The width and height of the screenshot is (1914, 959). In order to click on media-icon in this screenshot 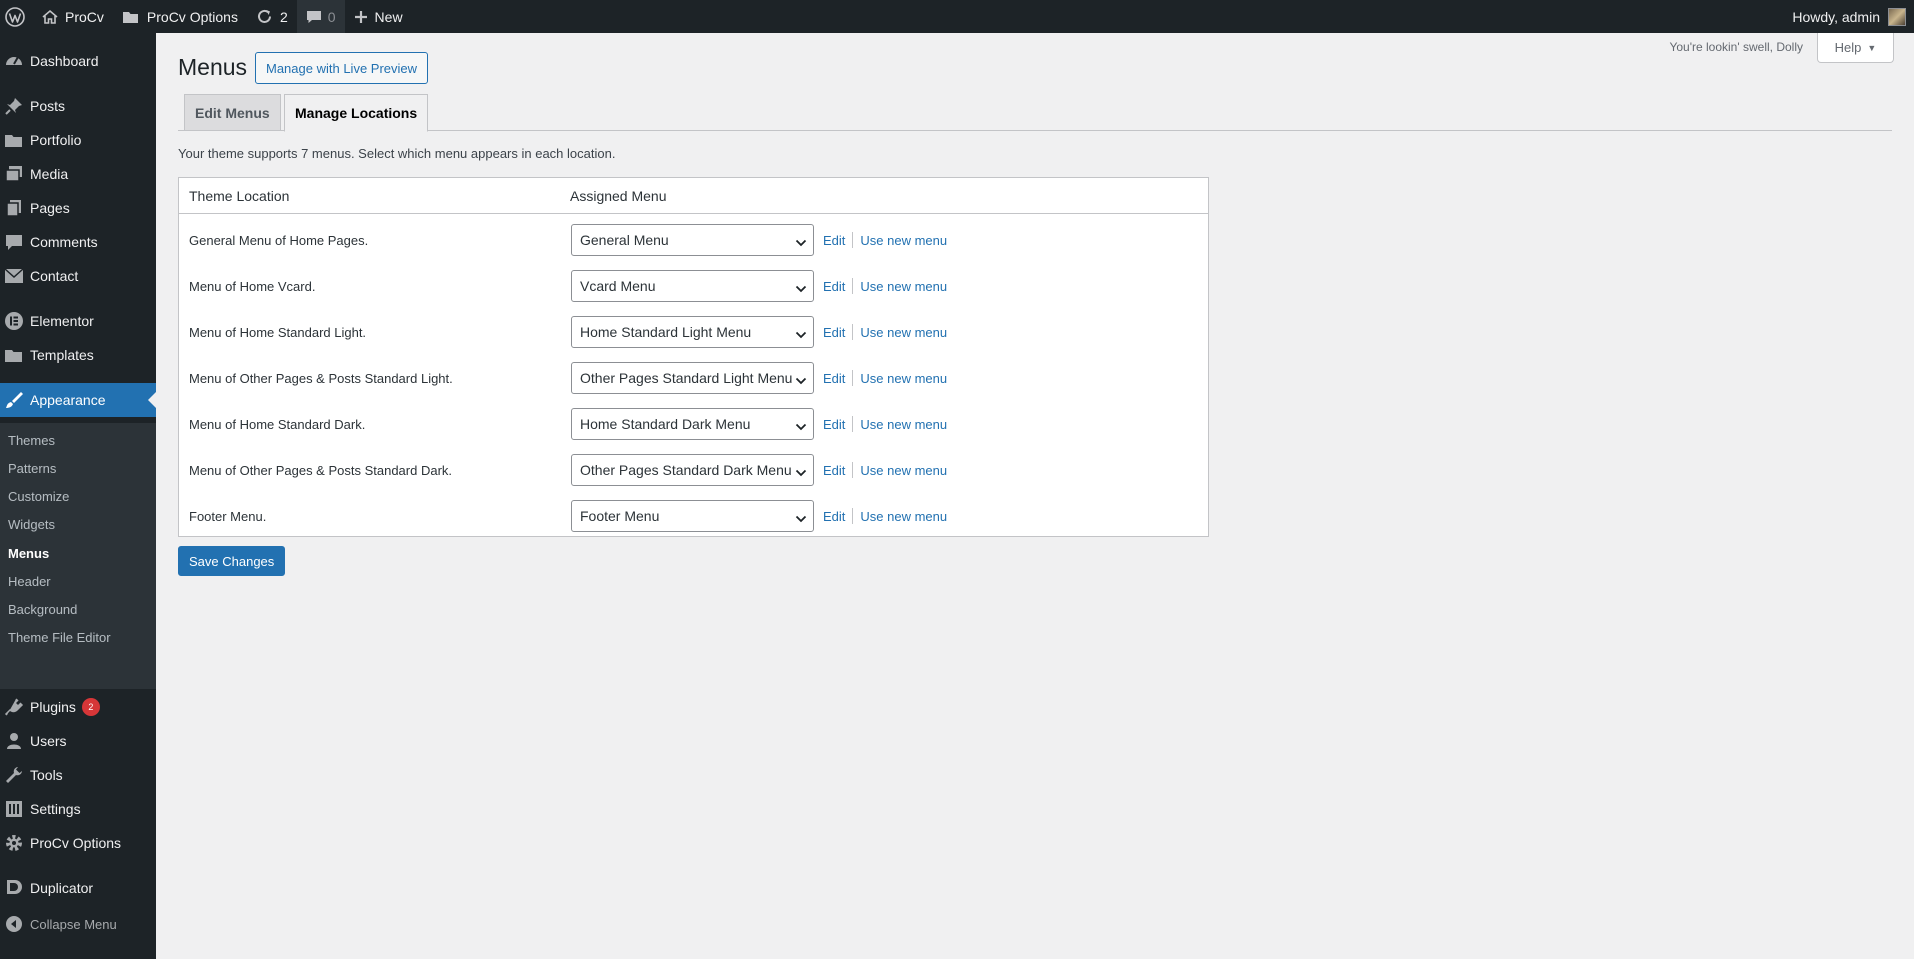, I will do `click(15, 174)`.